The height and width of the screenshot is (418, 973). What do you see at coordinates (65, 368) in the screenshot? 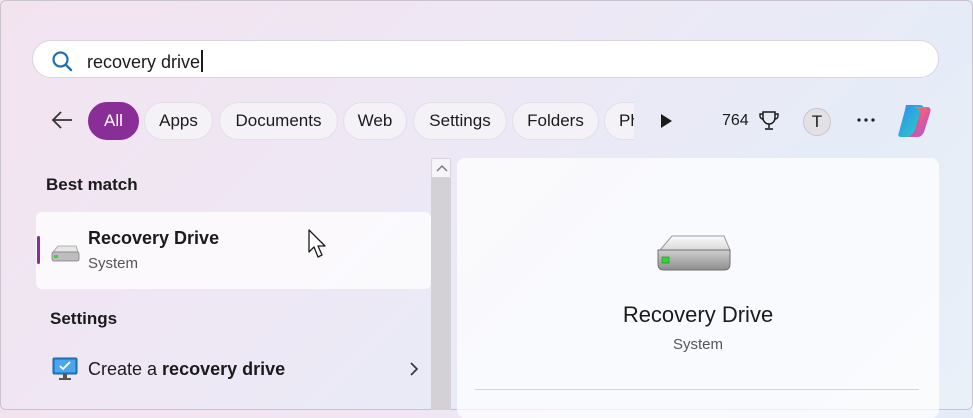
I see `monitor-icon` at bounding box center [65, 368].